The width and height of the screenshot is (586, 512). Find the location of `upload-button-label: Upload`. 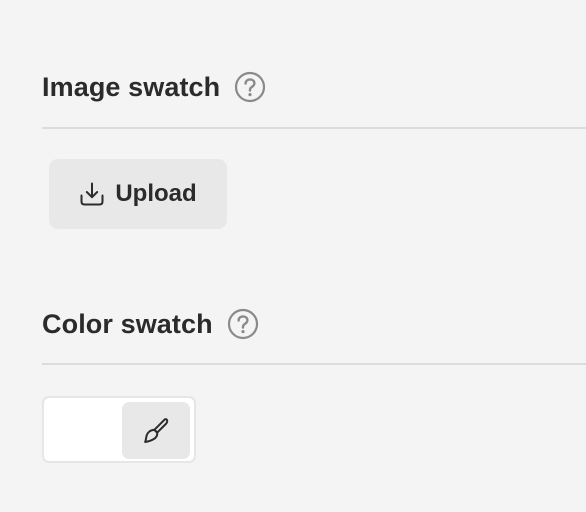

upload-button-label: Upload is located at coordinates (156, 193).